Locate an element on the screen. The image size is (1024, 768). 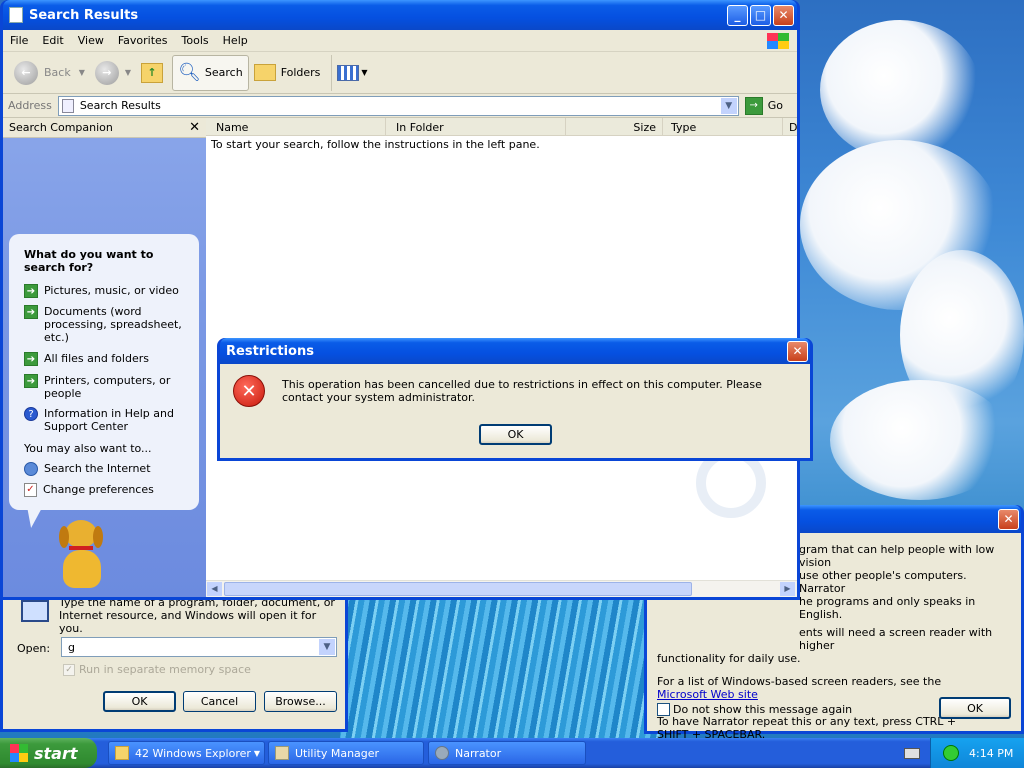
change-preferences-link: ✓ Change preferences is located at coordinates (104, 489).